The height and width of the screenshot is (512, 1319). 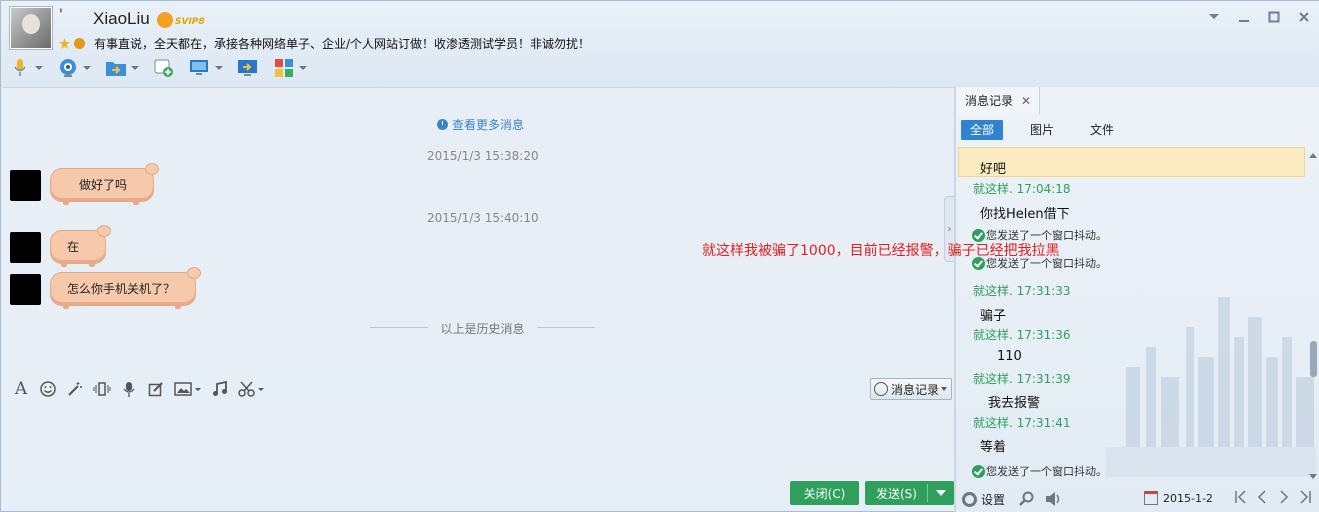 I want to click on voice-call-button, so click(x=26, y=68).